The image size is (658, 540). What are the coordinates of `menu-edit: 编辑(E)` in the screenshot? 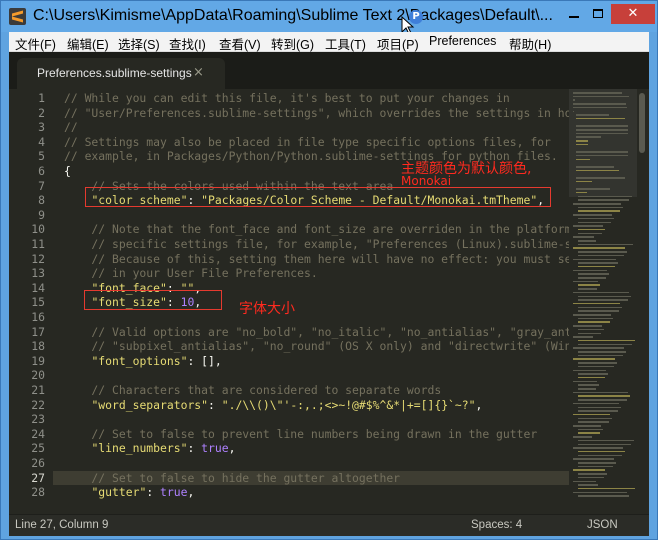 It's located at (88, 43).